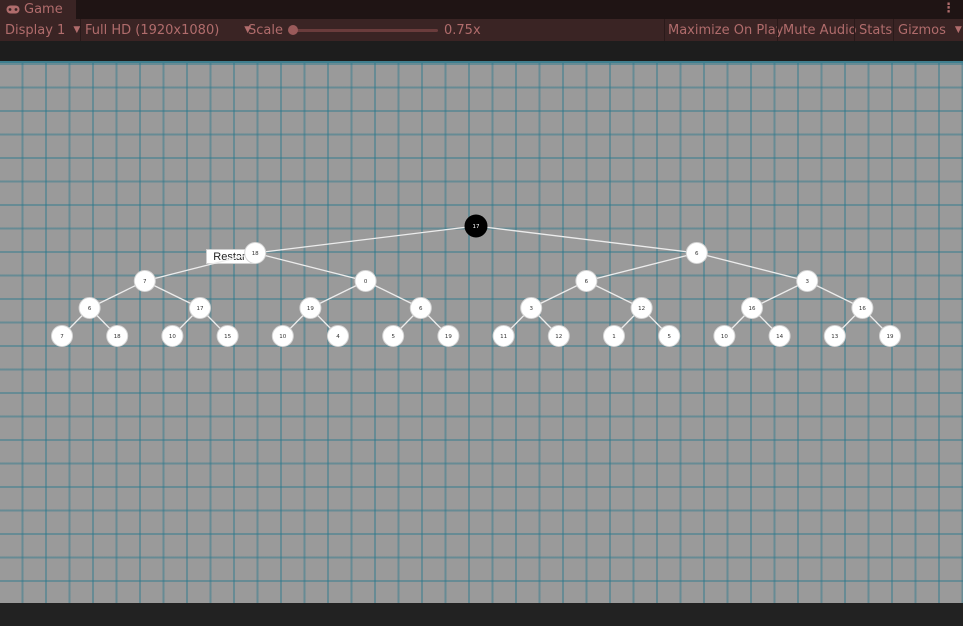  What do you see at coordinates (481, 9) in the screenshot?
I see `tab-bar: Game ⋮` at bounding box center [481, 9].